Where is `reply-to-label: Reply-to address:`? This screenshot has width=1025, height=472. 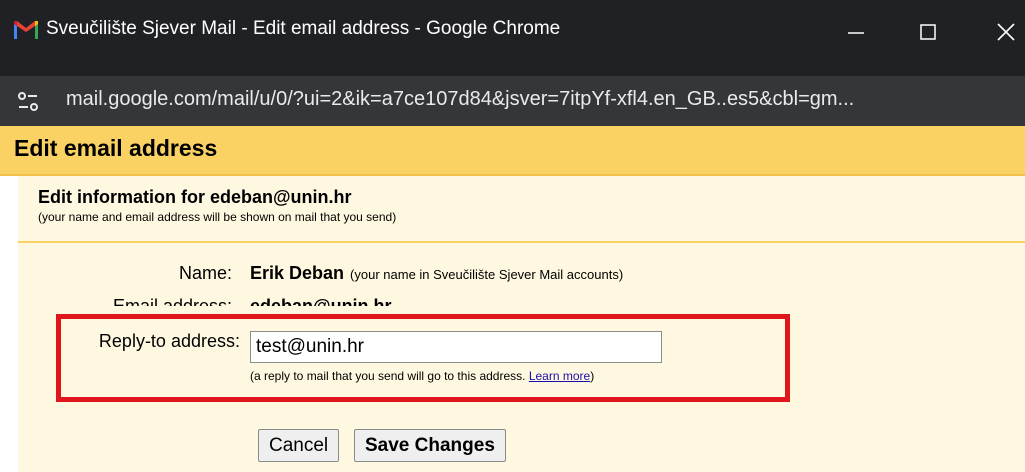 reply-to-label: Reply-to address: is located at coordinates (169, 341).